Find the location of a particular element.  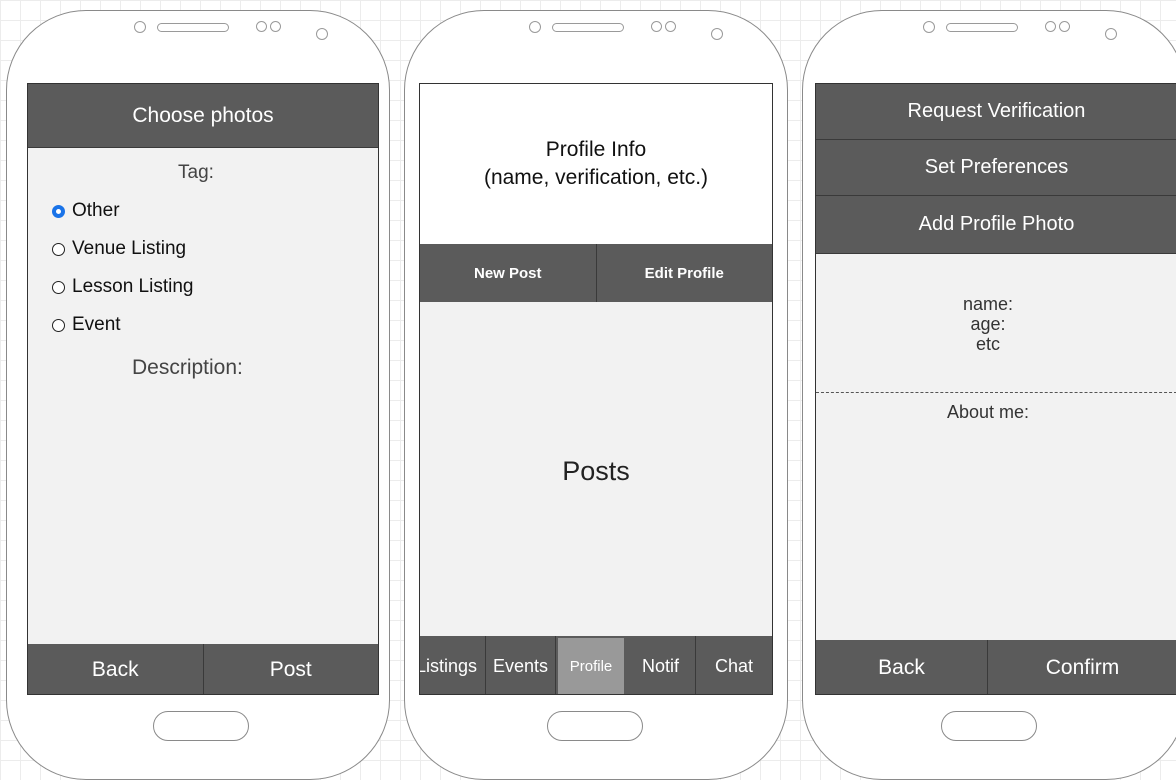

section-divider is located at coordinates (996, 392).